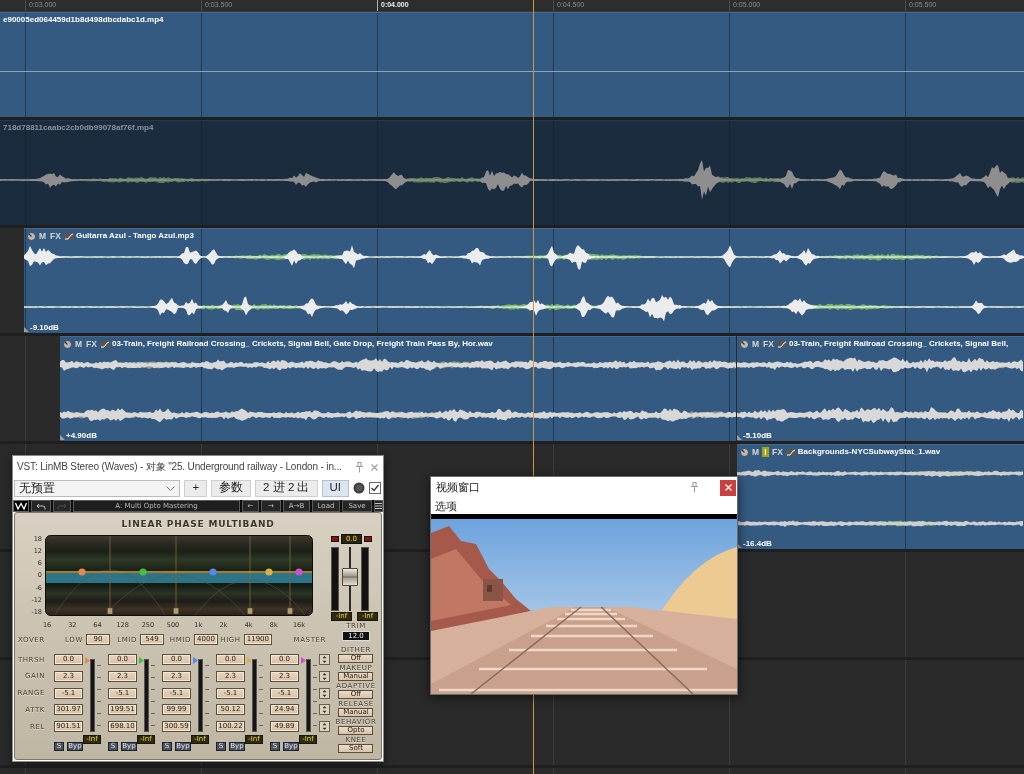  Describe the element at coordinates (458, 487) in the screenshot. I see `window-title: 视频窗口` at that location.